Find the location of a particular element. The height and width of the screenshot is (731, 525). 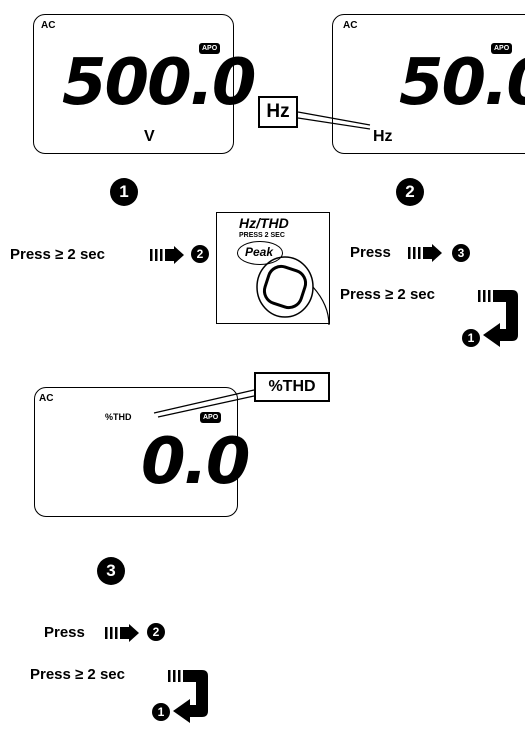

target-step-badge: 2 is located at coordinates (156, 632).